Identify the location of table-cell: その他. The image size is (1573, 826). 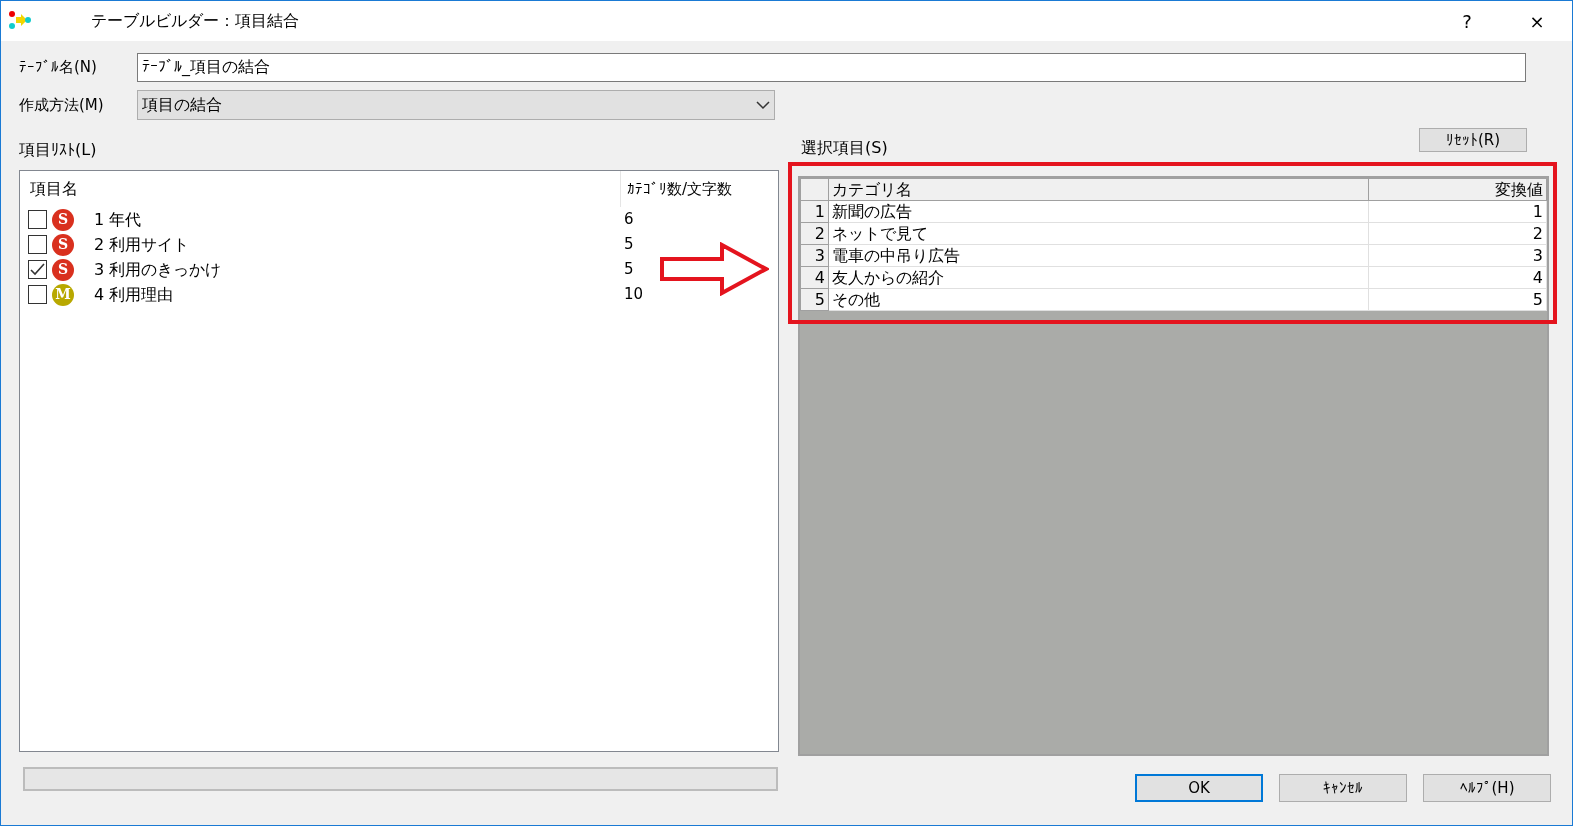
(1098, 299).